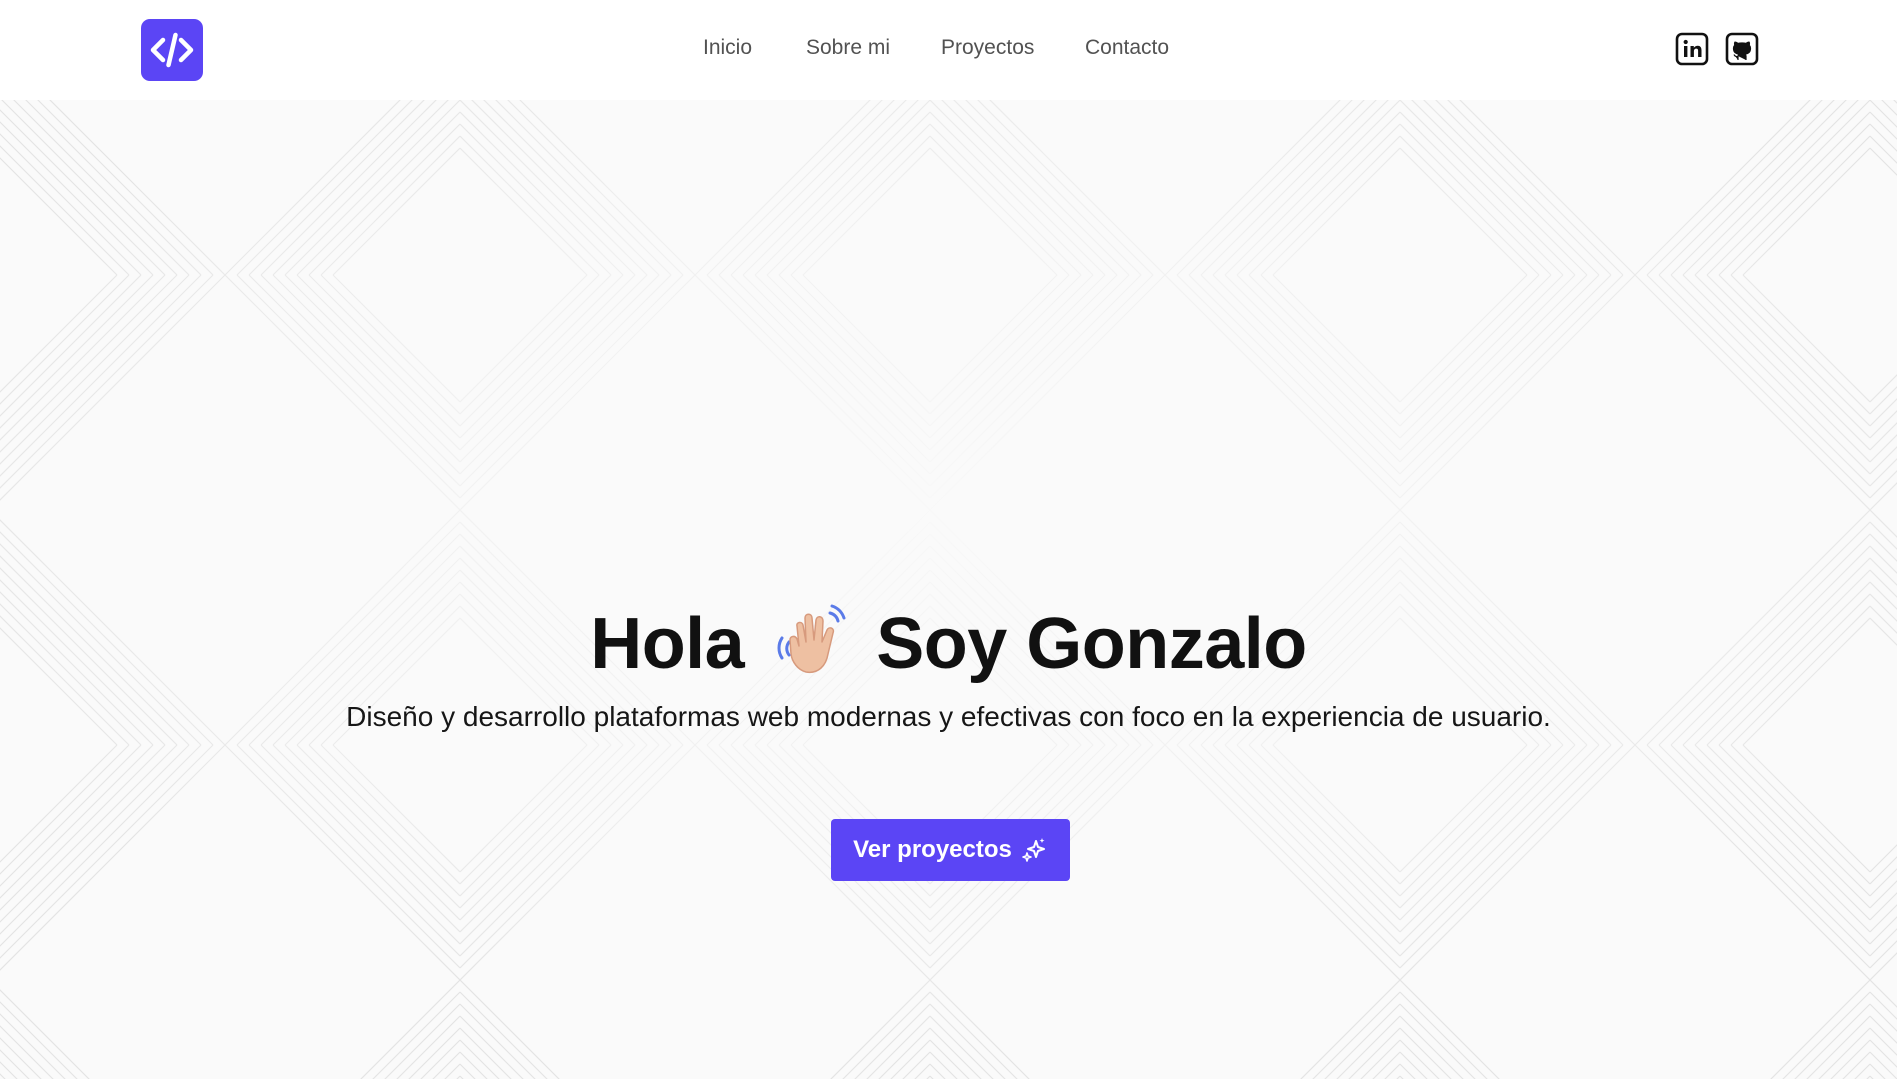  What do you see at coordinates (848, 48) in the screenshot?
I see `nav-link-sobre-mi: Sobre mi` at bounding box center [848, 48].